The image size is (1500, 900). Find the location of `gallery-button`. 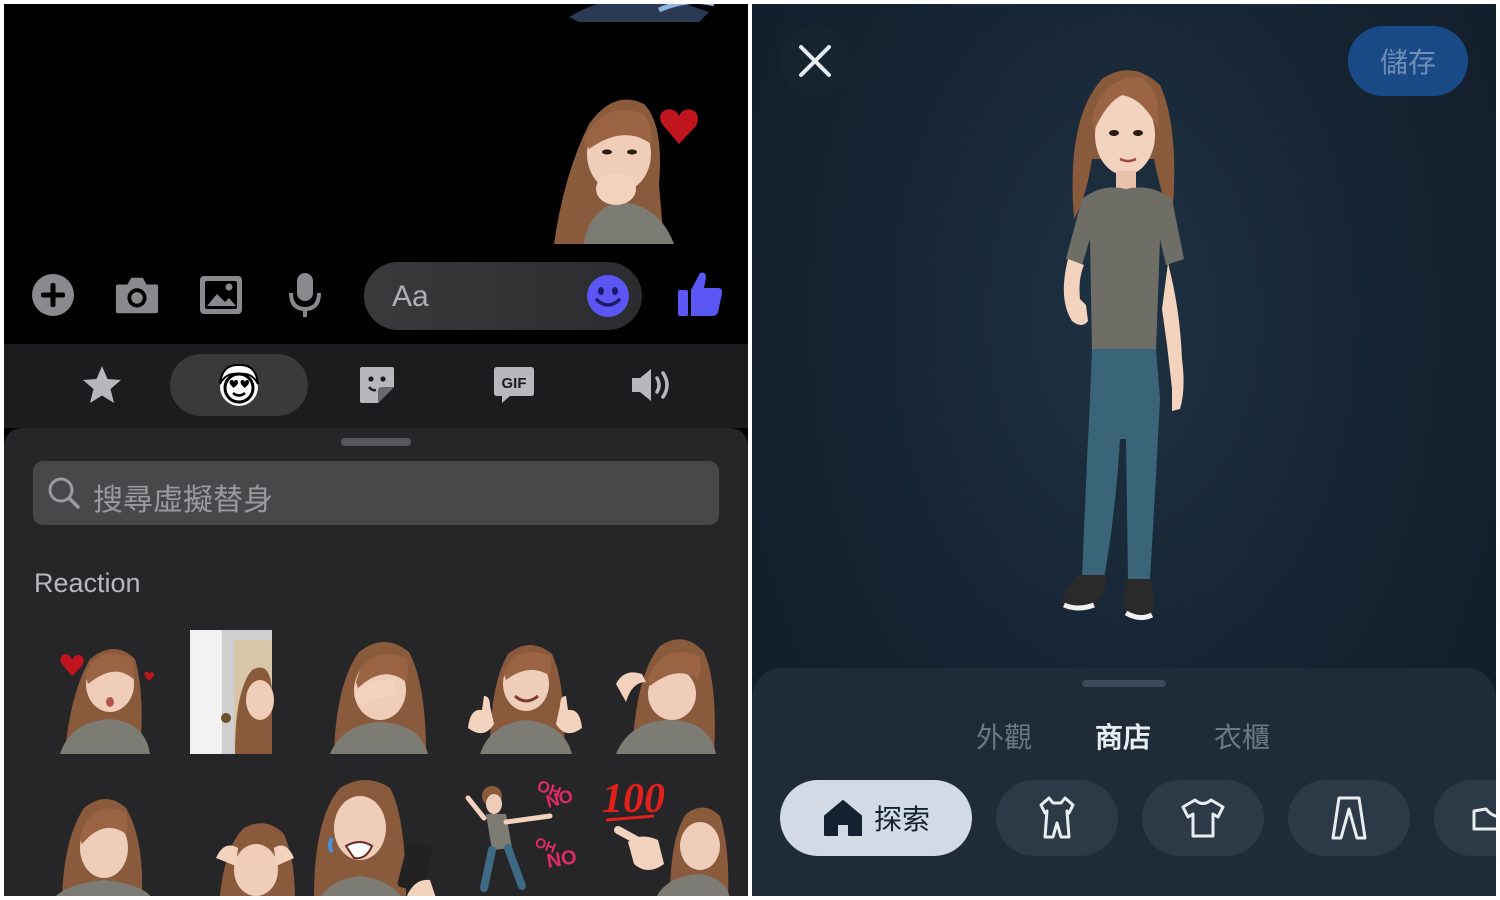

gallery-button is located at coordinates (221, 295).